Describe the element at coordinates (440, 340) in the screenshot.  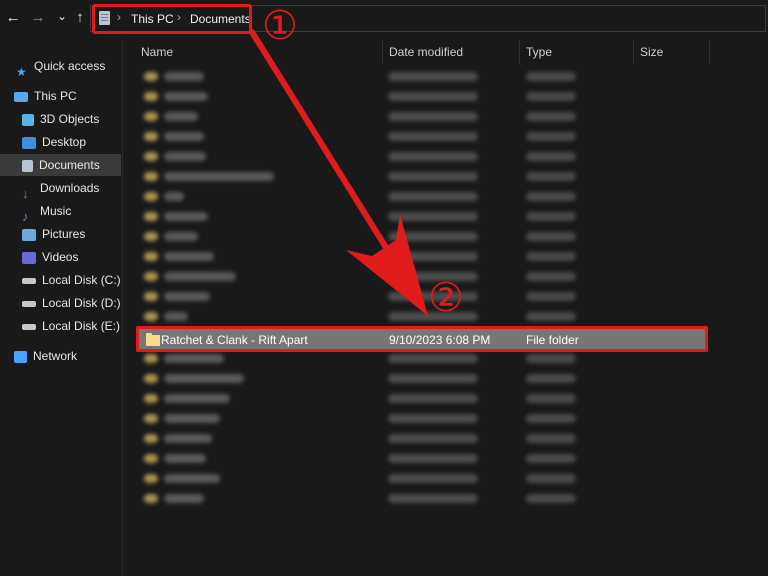
I see `folder-date-modified: 9/10/2023 6:08 PM` at that location.